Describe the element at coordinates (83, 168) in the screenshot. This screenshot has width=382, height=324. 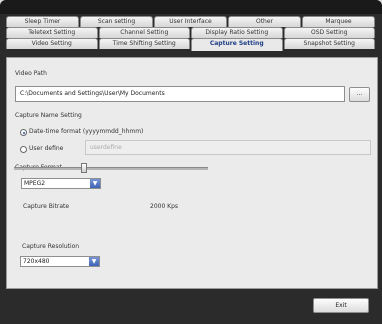
I see `capture-bitrate-slider-thumb` at that location.